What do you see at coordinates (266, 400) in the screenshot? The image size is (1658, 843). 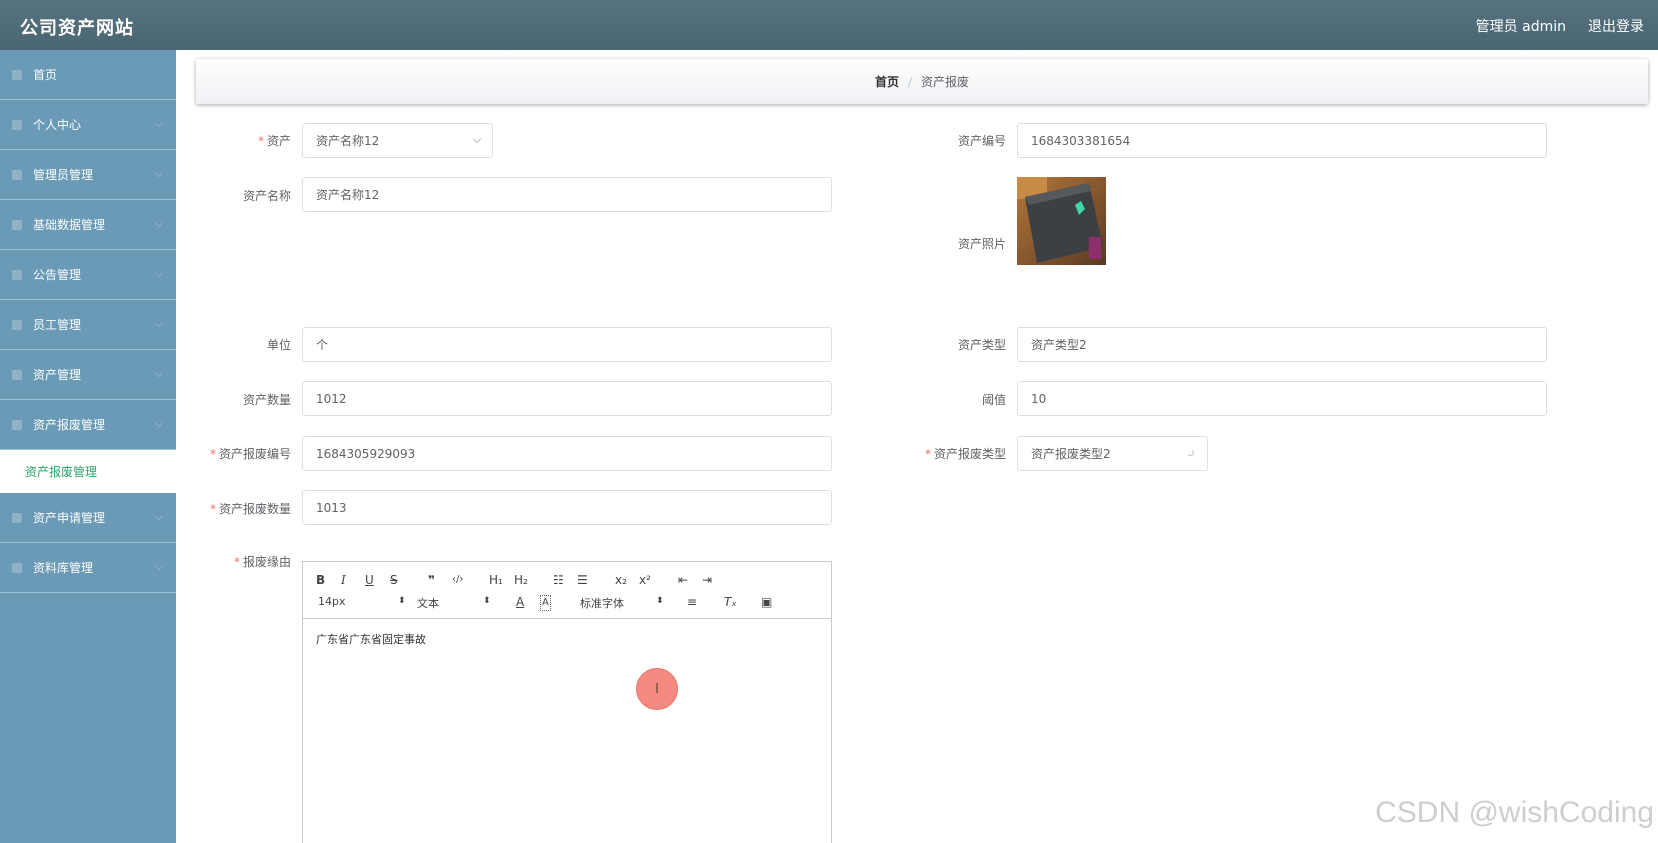 I see `asset-quantity-label: 资产数量` at bounding box center [266, 400].